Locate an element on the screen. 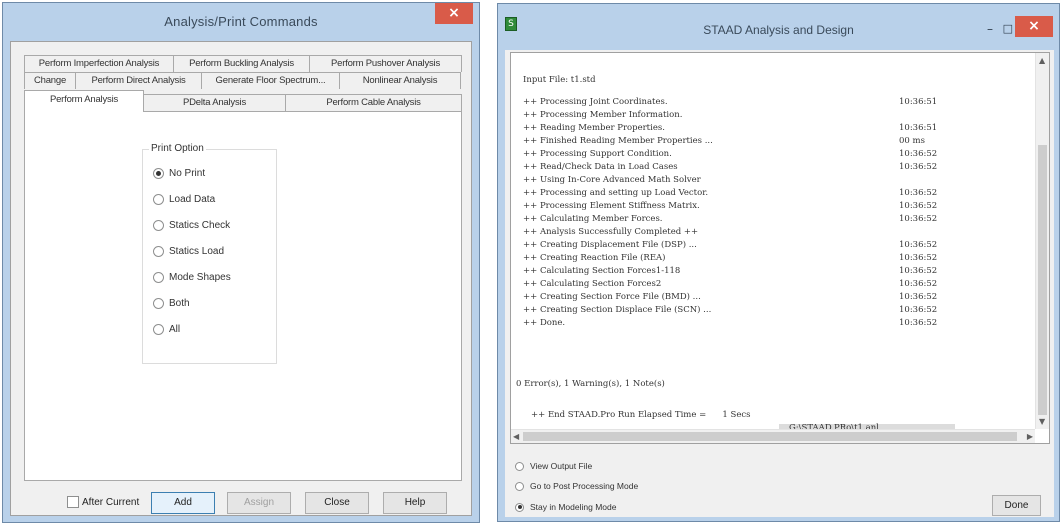  radio-label: View Output File is located at coordinates (561, 466).